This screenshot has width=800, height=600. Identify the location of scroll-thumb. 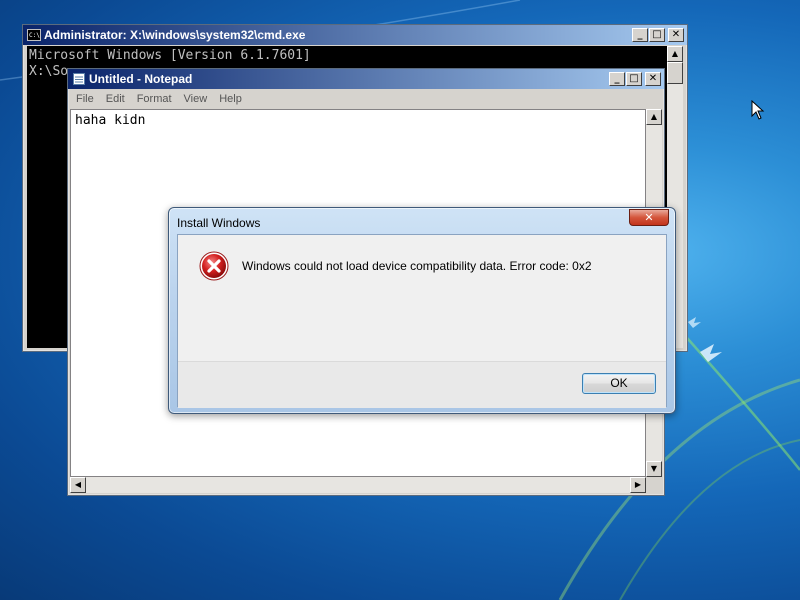
(675, 73).